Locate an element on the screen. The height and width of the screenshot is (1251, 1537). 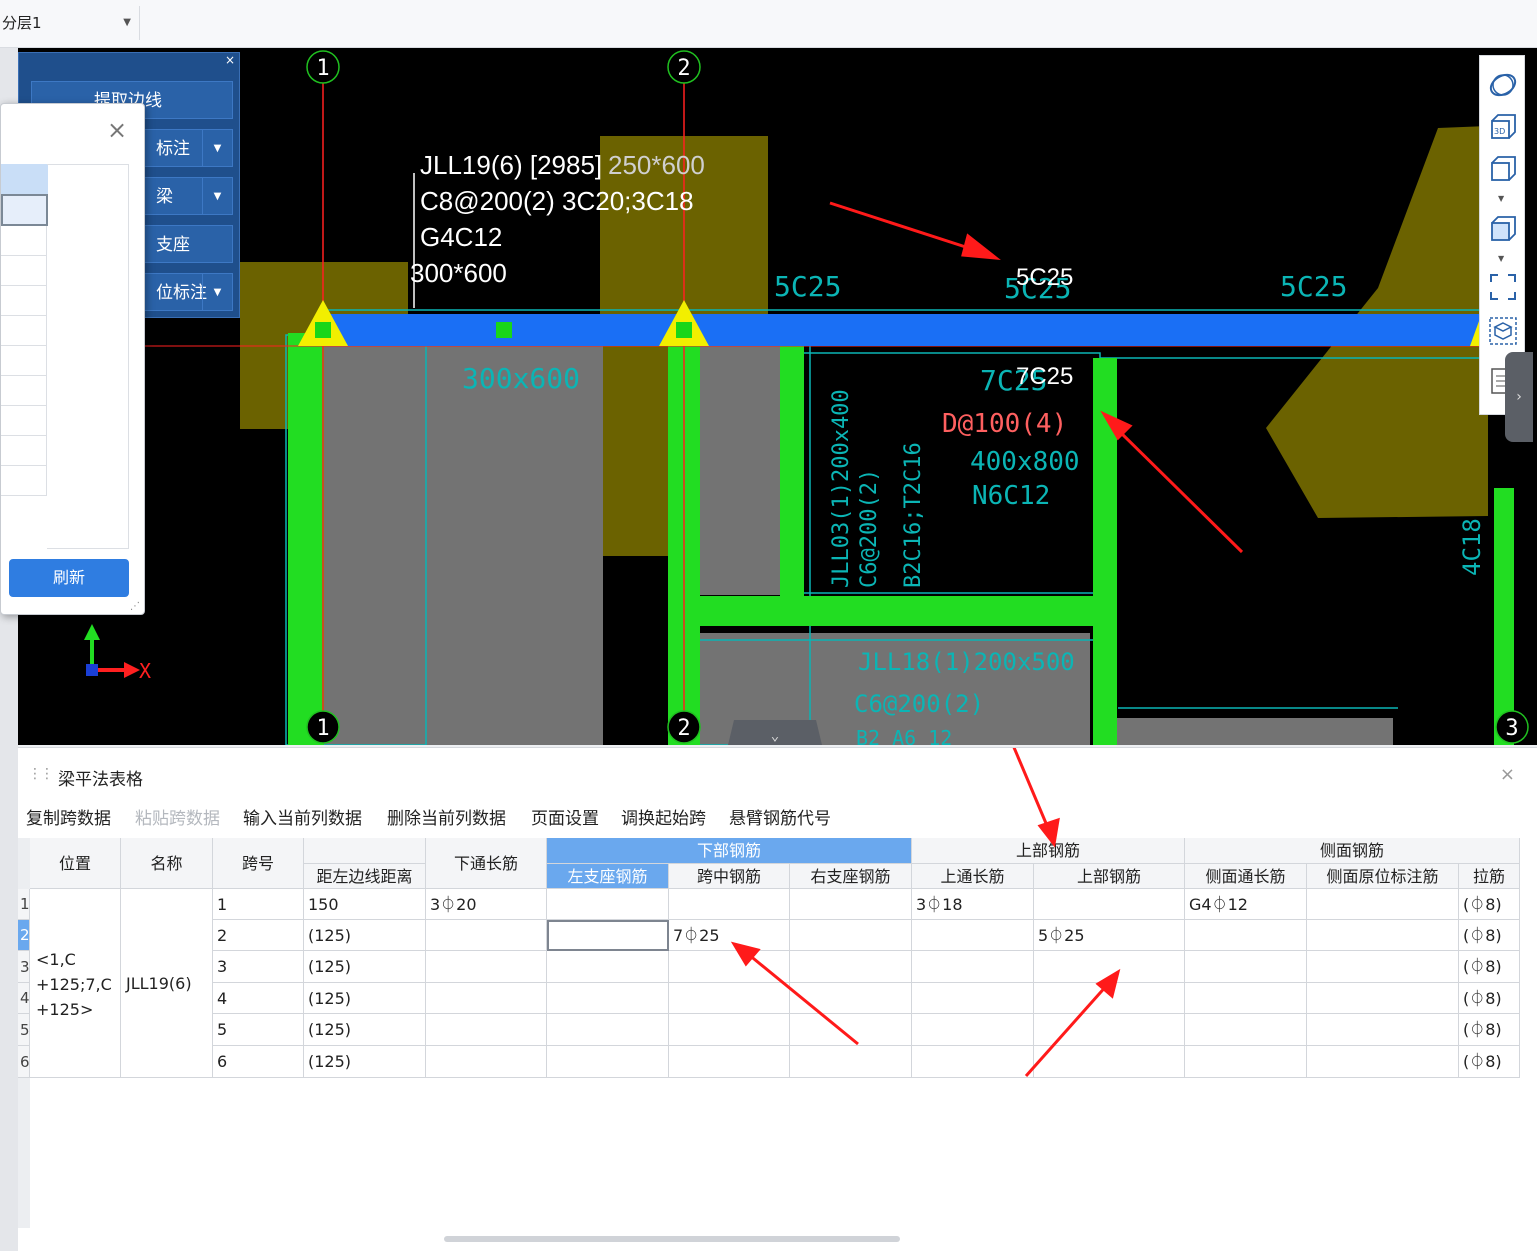
button-label: 标注 is located at coordinates (173, 149).